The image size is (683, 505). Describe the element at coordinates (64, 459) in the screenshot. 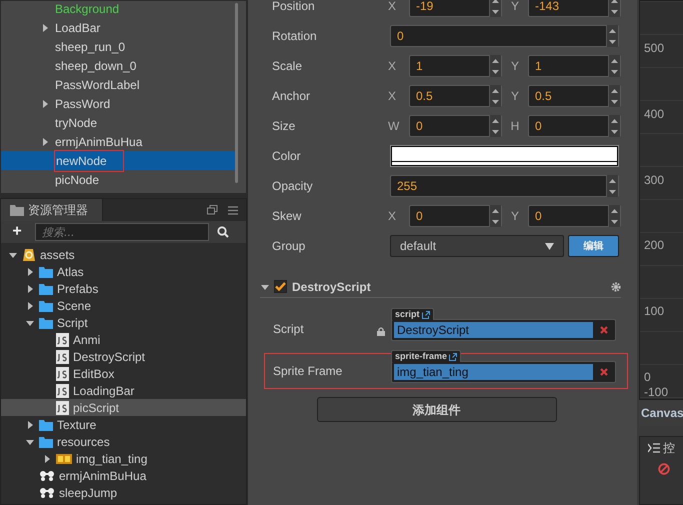

I see `image-thumbnail-icon` at that location.